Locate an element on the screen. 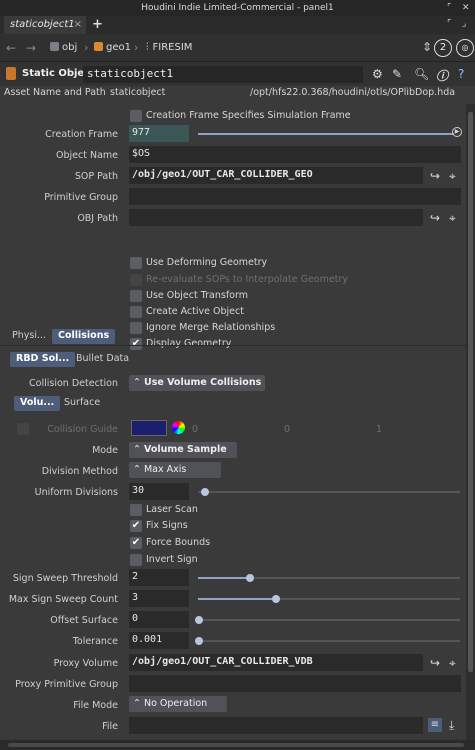 The height and width of the screenshot is (750, 475). path-bar: ← → obj › geo1 › ⫶ FIRESIM ⇕ 2 ◎ is located at coordinates (237, 48).